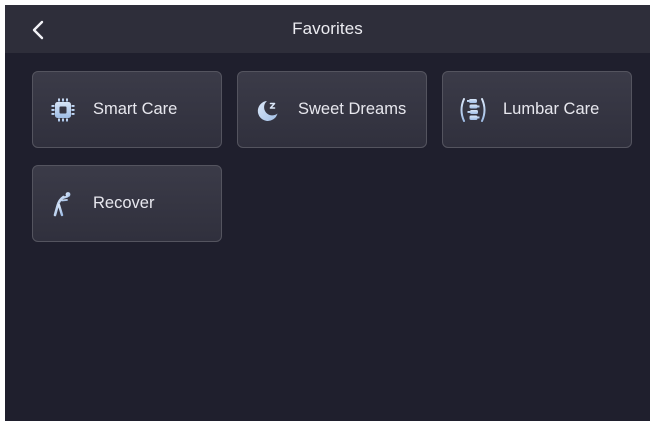  Describe the element at coordinates (268, 110) in the screenshot. I see `moon-sleep-icon` at that location.